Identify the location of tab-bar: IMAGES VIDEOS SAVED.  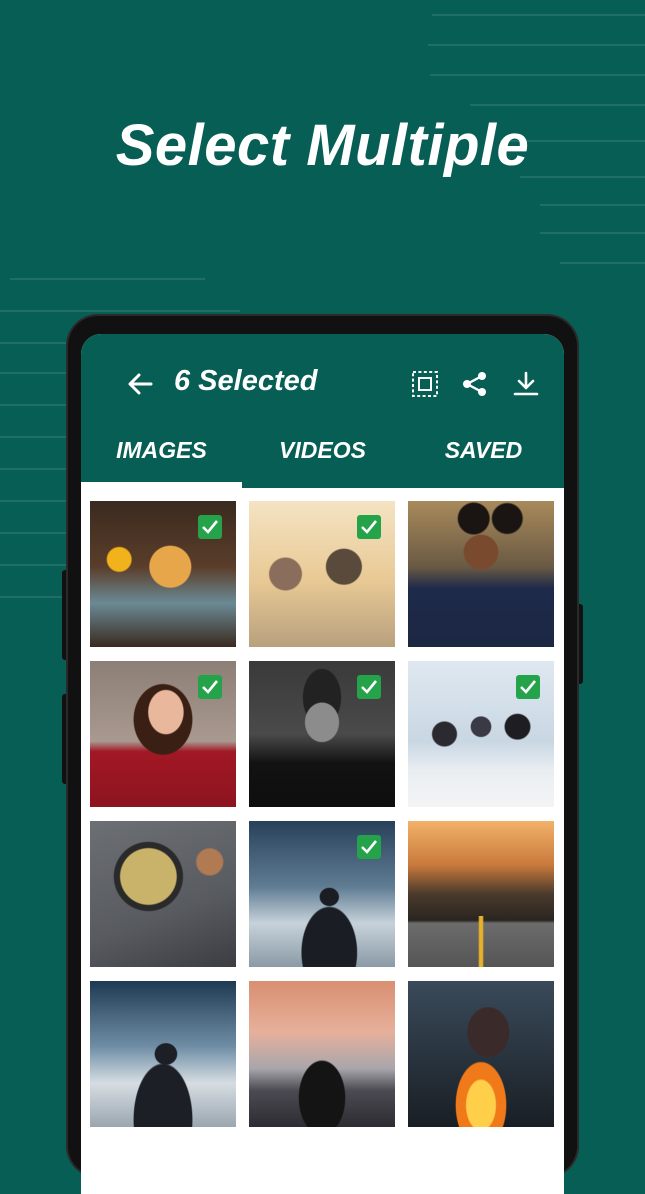
(322, 459).